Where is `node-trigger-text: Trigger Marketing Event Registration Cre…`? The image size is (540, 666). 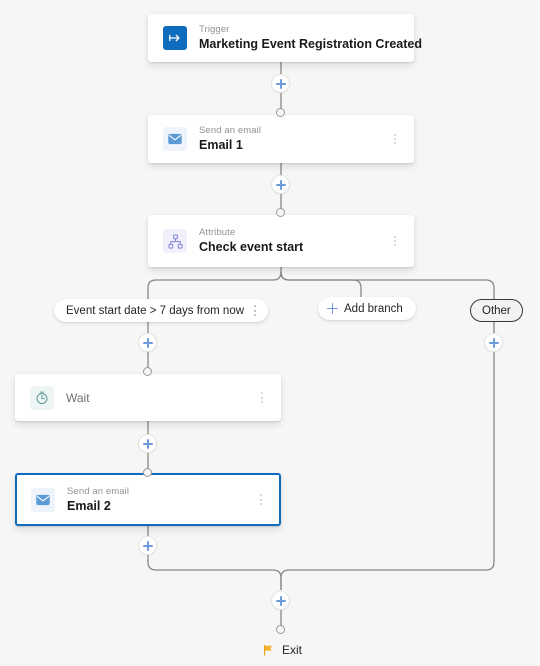 node-trigger-text: Trigger Marketing Event Registration Cre… is located at coordinates (310, 38).